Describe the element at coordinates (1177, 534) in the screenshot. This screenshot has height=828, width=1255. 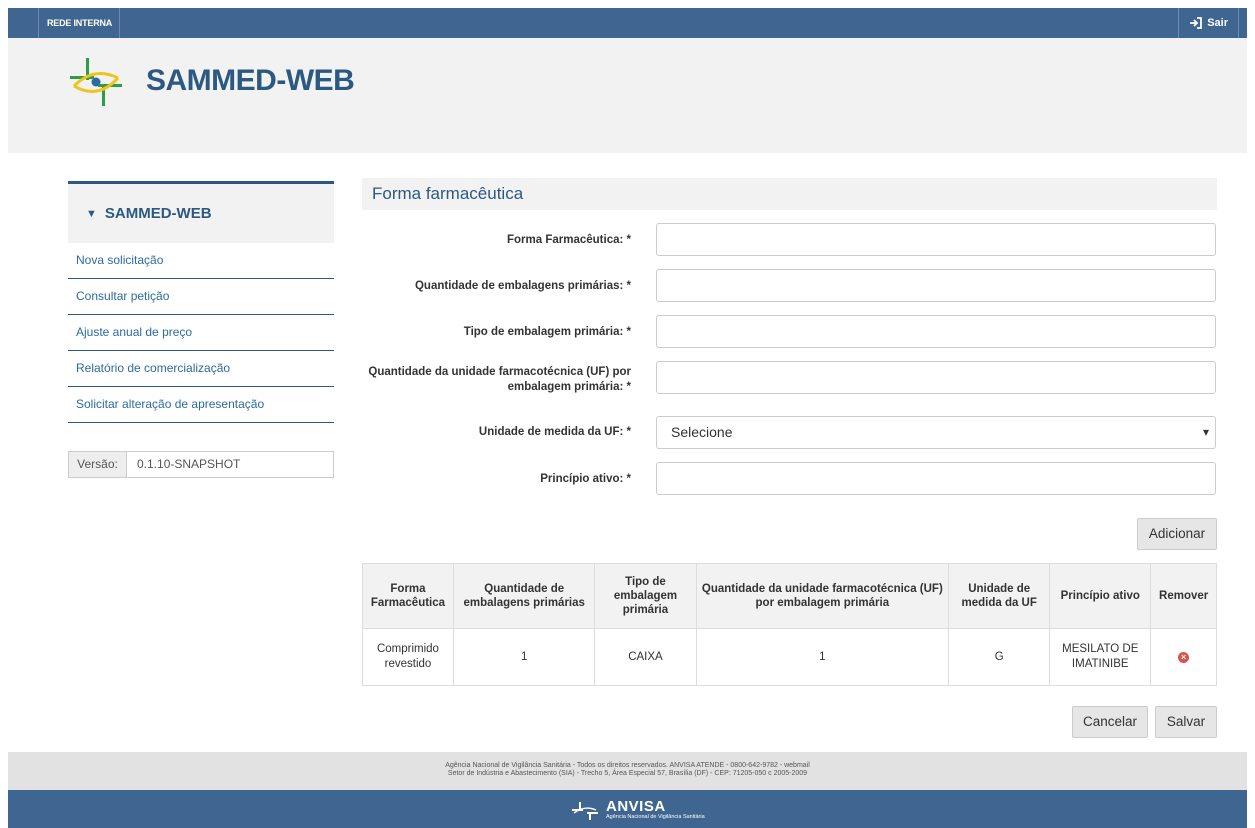
I see `add-button: Adicionar` at that location.